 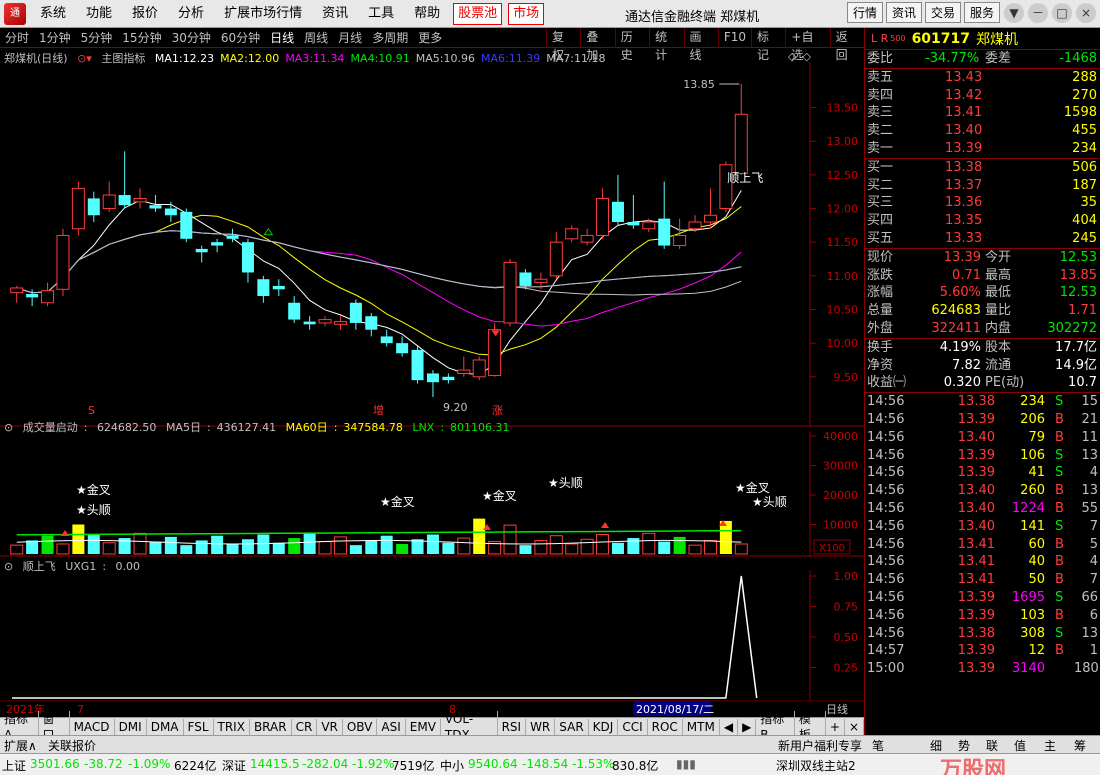 What do you see at coordinates (1080, 745) in the screenshot?
I see `tab-chou: 筹` at bounding box center [1080, 745].